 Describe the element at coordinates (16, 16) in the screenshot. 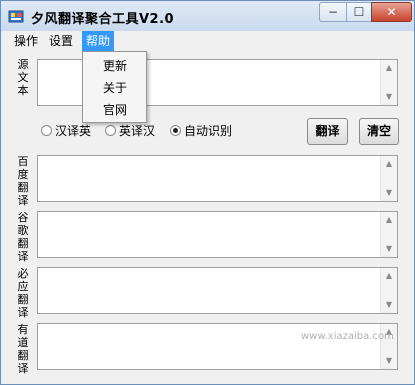

I see `app-icon` at that location.